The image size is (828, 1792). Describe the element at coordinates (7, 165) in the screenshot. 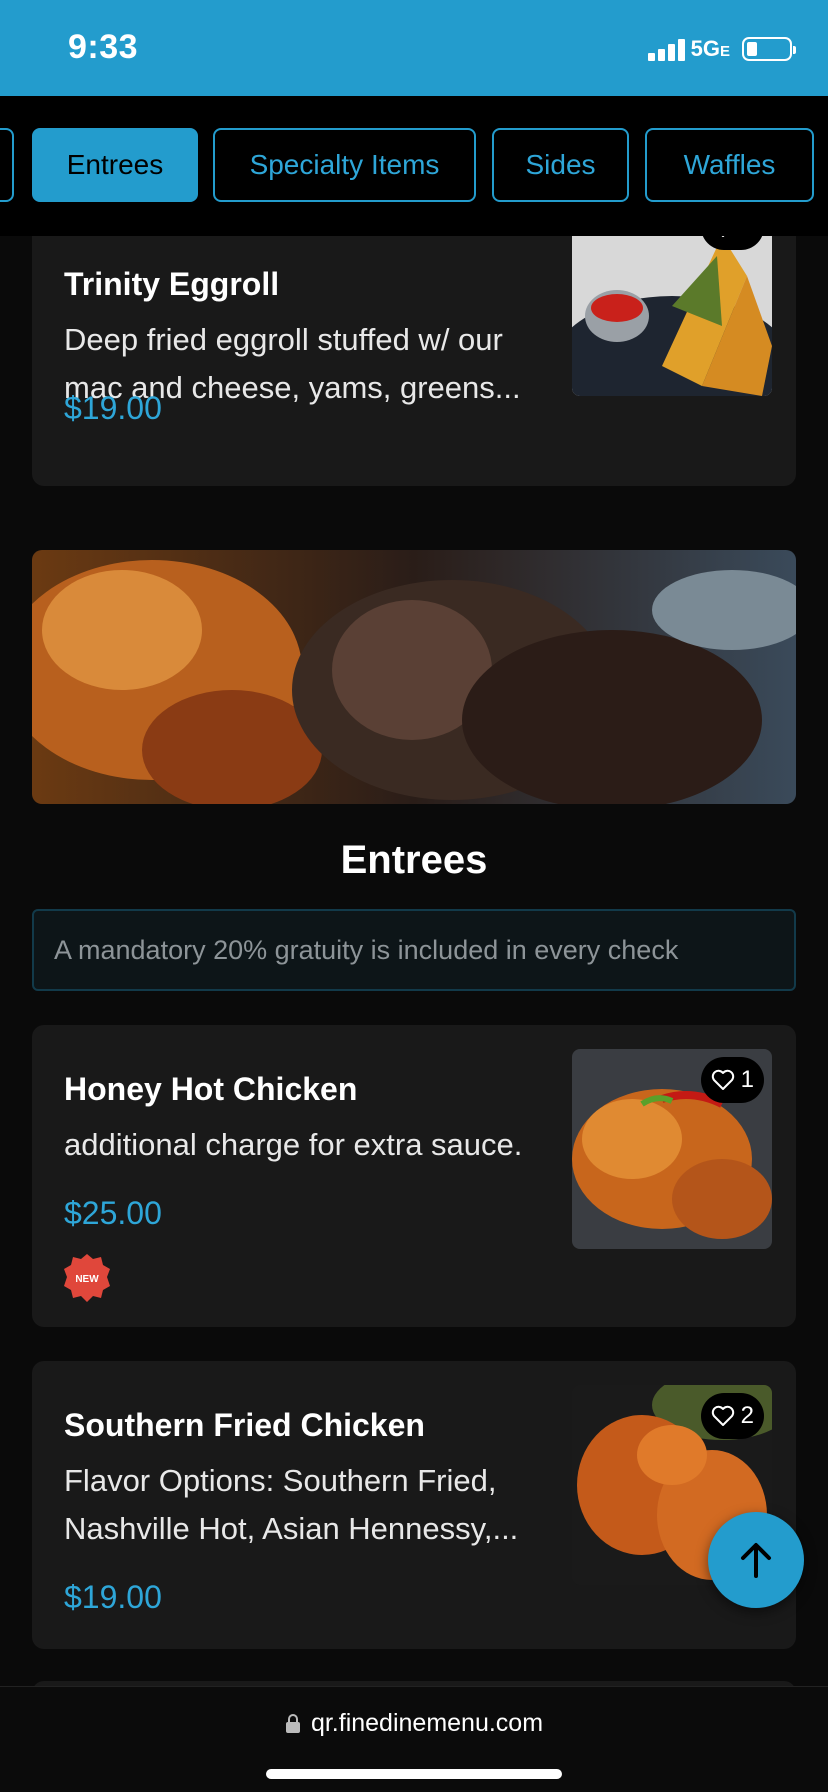

I see `tab-previous-partial` at that location.